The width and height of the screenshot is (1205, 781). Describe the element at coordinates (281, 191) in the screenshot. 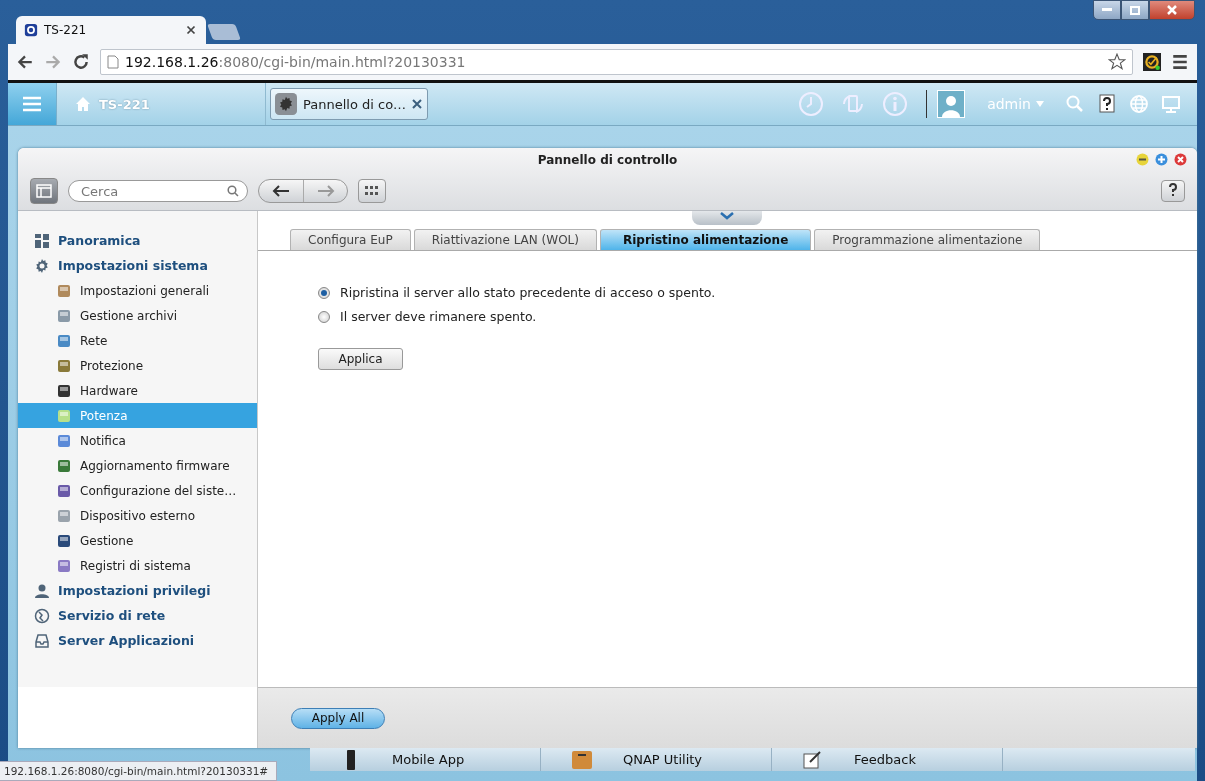

I see `left-arrow-icon` at that location.